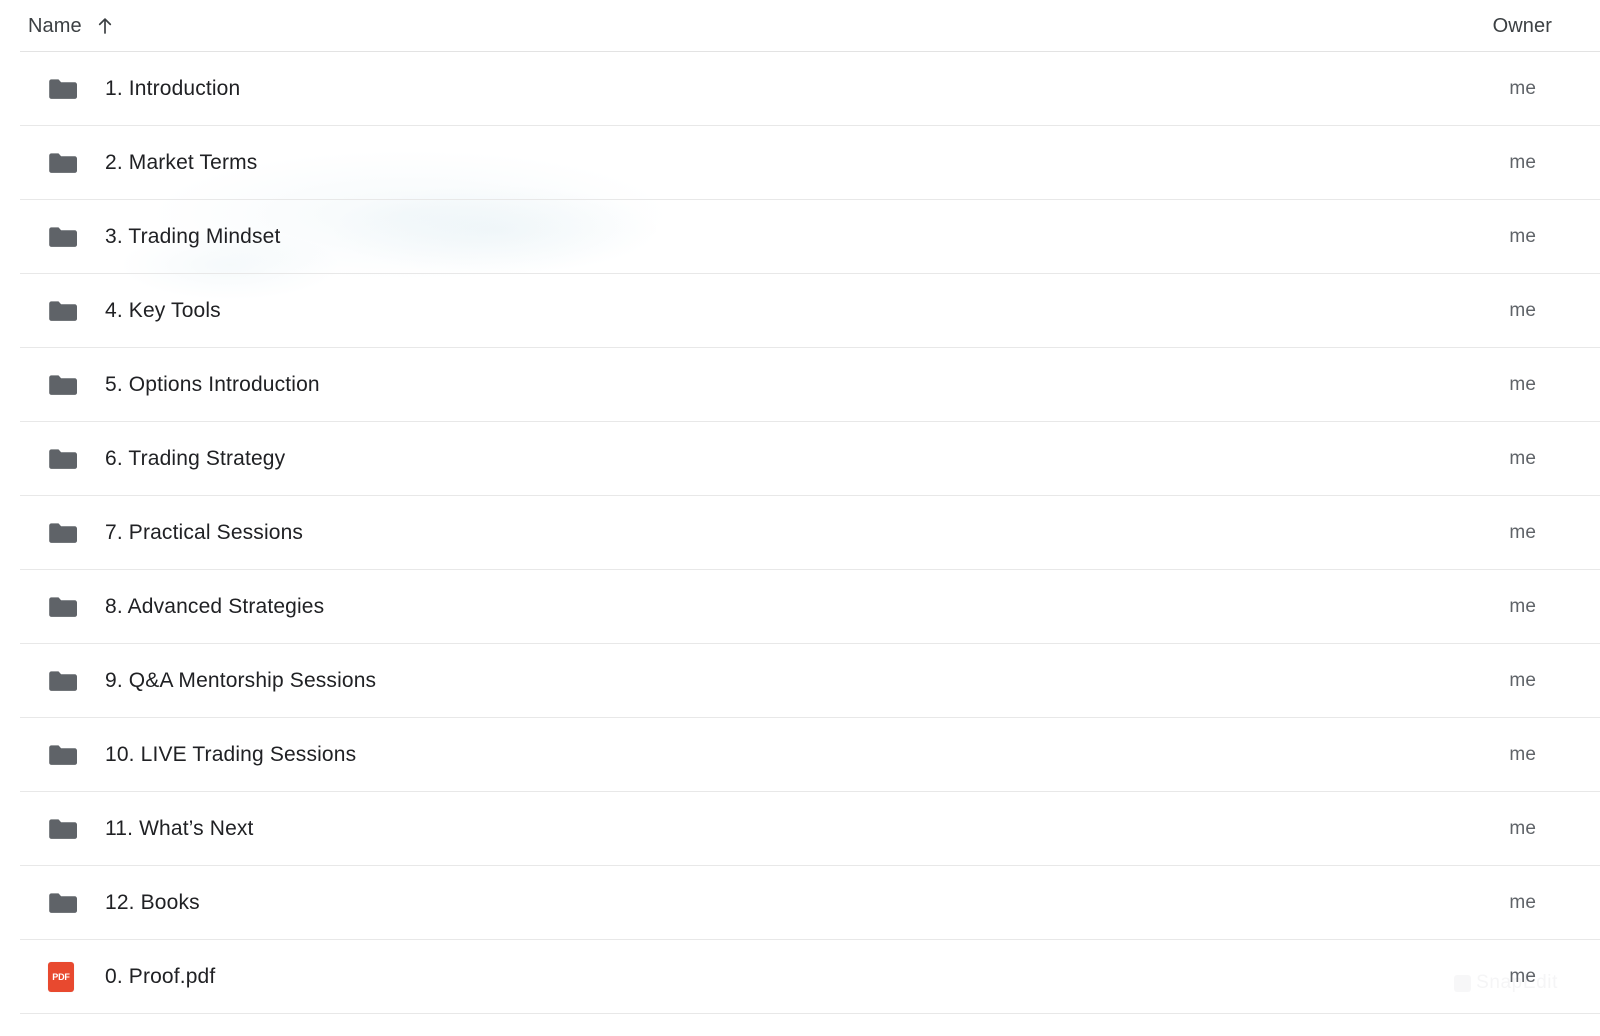 This screenshot has width=1600, height=1036. Describe the element at coordinates (730, 829) in the screenshot. I see `file-row-name-cell: 11. What’s Next` at that location.